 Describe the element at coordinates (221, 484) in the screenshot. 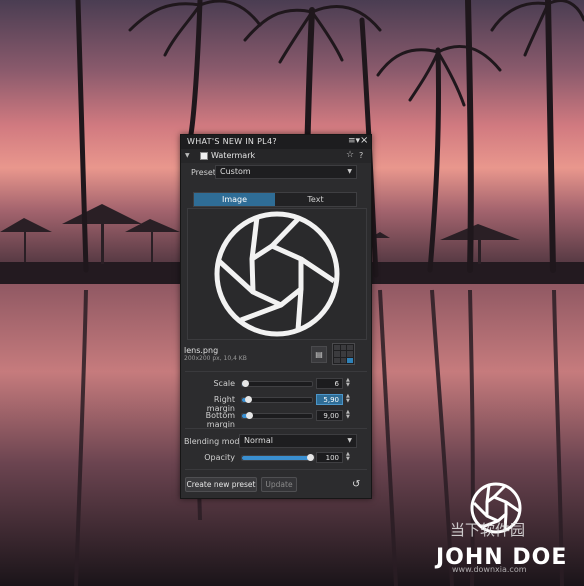

I see `create-new-preset-button: Create new preset` at that location.